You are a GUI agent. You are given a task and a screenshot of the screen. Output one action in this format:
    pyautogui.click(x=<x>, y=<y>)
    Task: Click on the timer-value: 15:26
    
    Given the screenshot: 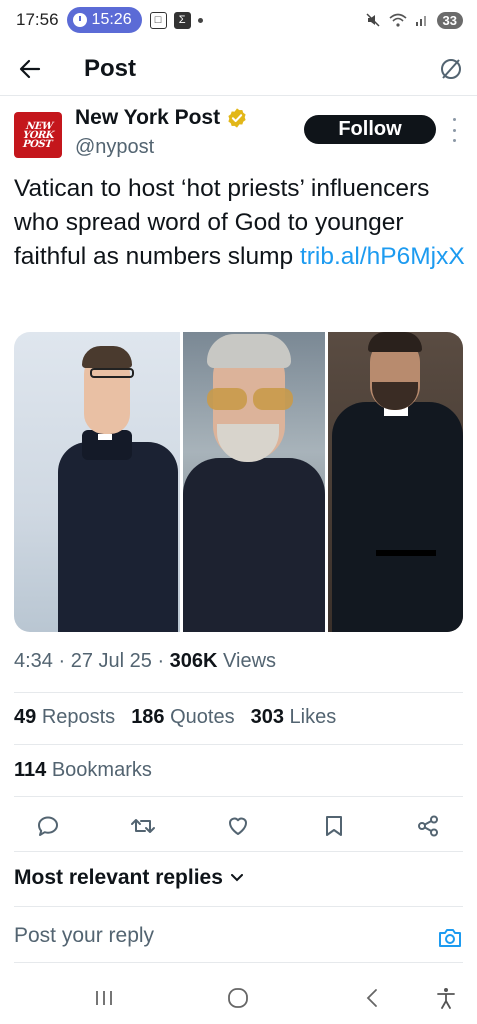 What is the action you would take?
    pyautogui.click(x=111, y=19)
    